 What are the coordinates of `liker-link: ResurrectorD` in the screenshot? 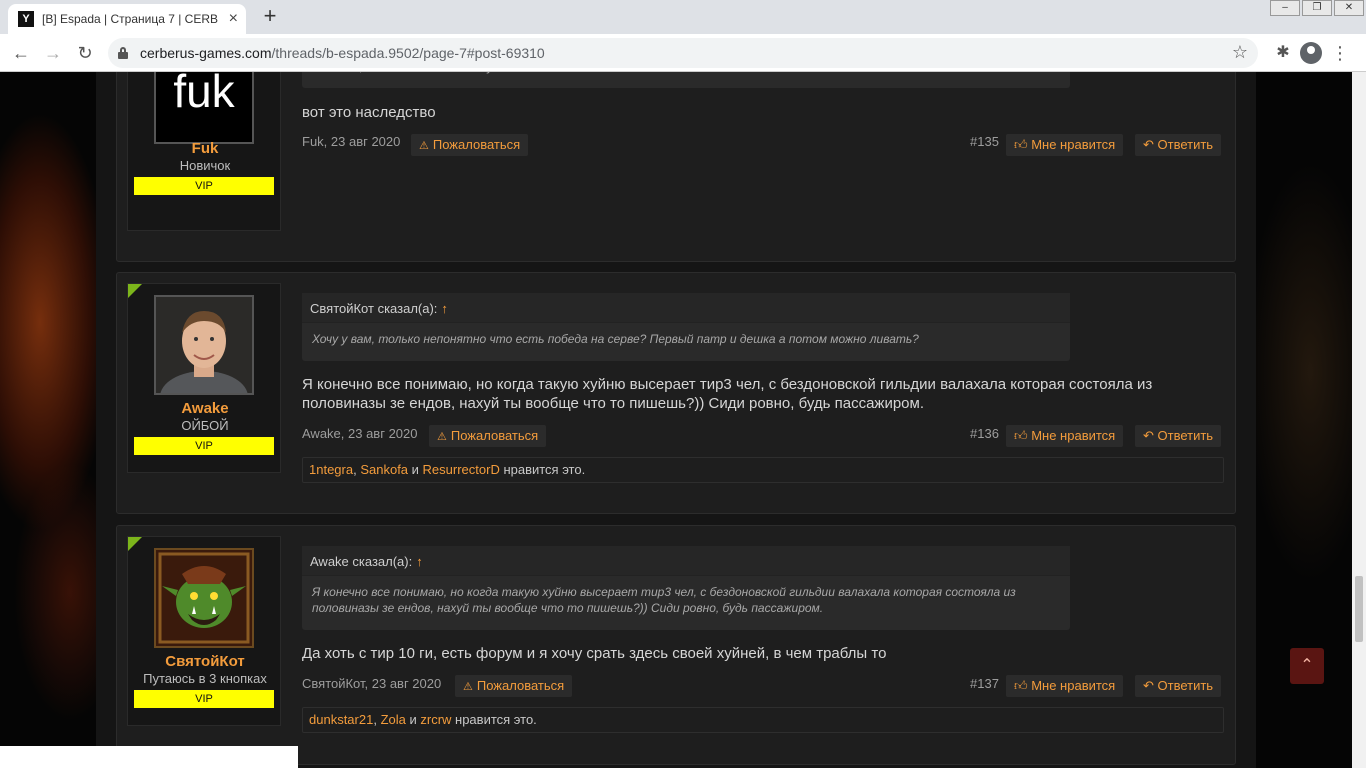 It's located at (461, 469).